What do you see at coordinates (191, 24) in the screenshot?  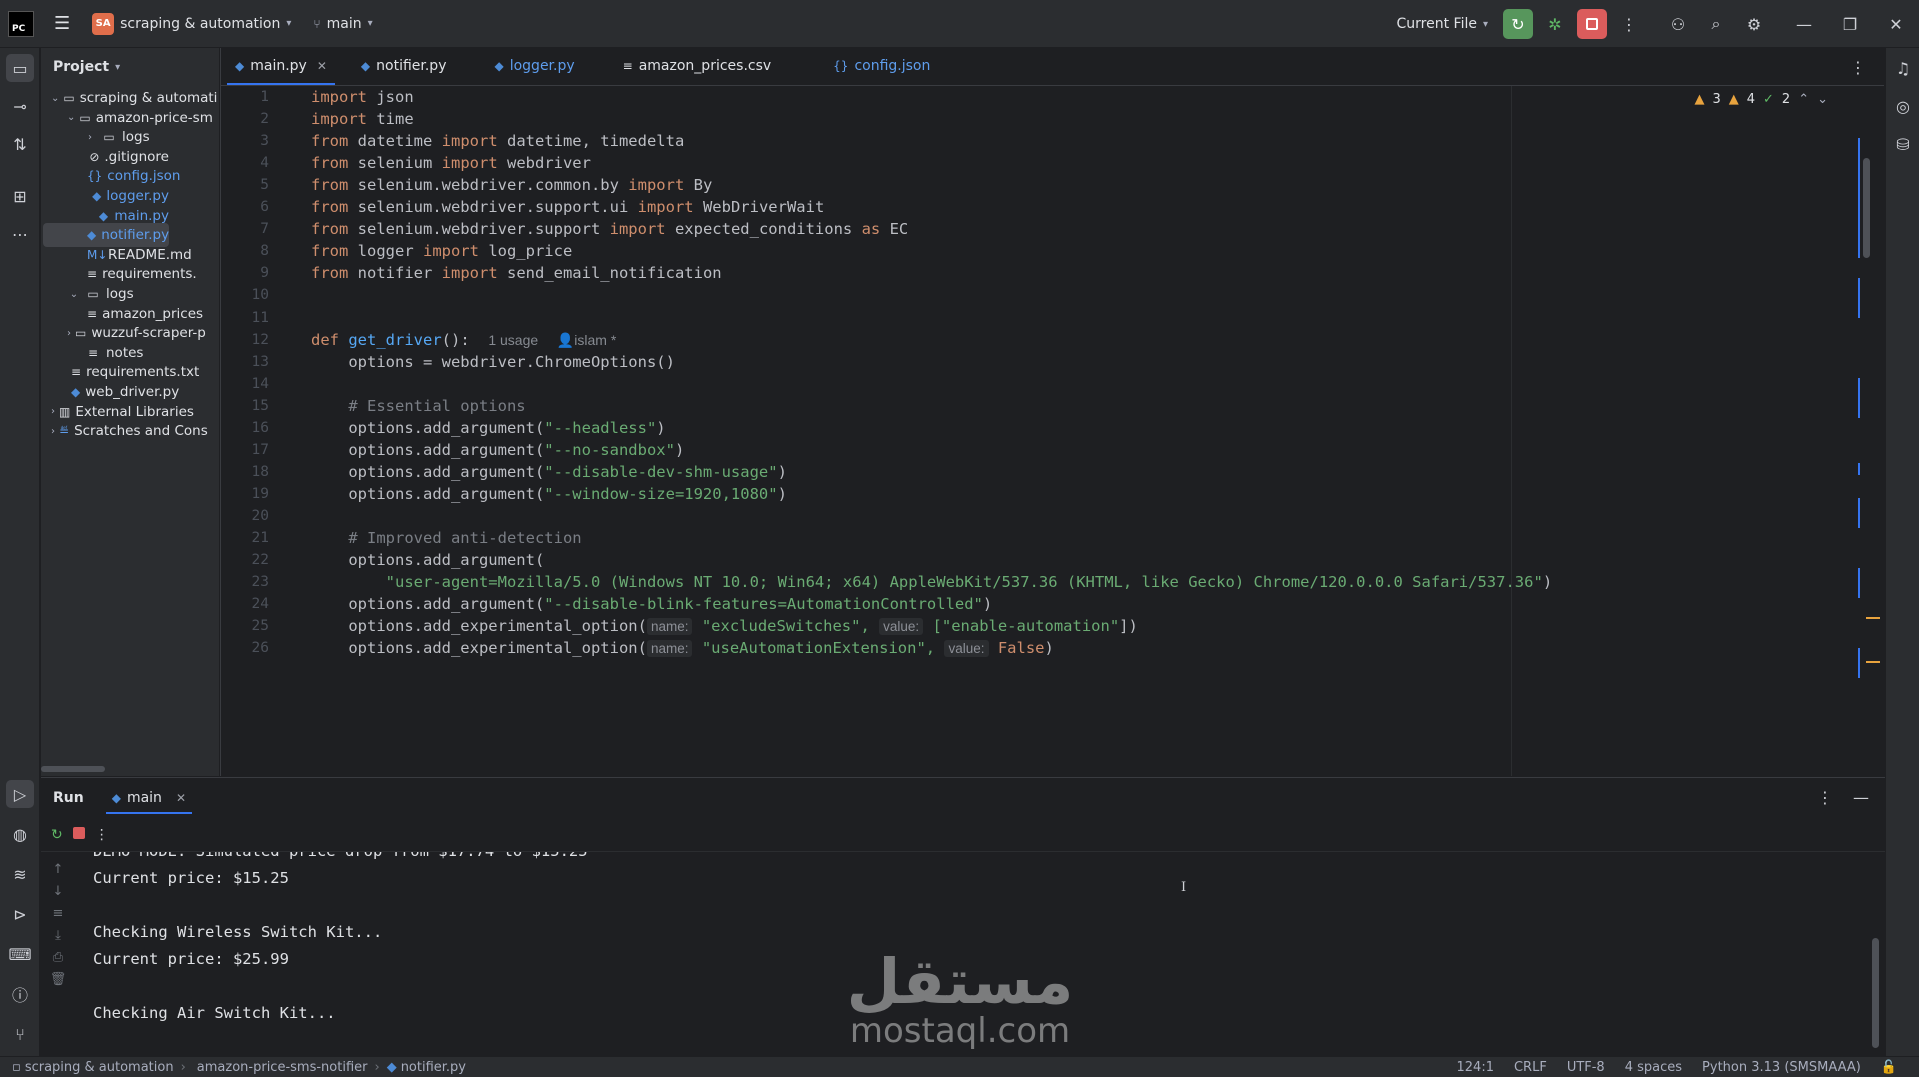 I see `project-switcher: SA scraping & automation ▾` at bounding box center [191, 24].